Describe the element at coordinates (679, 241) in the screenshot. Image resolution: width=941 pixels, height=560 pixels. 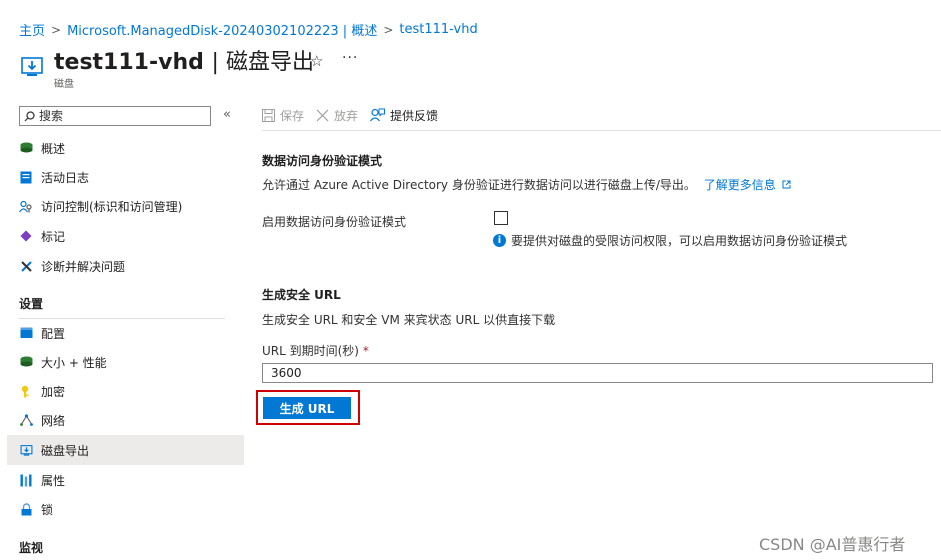
I see `auth-mode-info-text: 要提供对磁盘的受限访问权限，可以启用数据访问身份验证模式` at that location.